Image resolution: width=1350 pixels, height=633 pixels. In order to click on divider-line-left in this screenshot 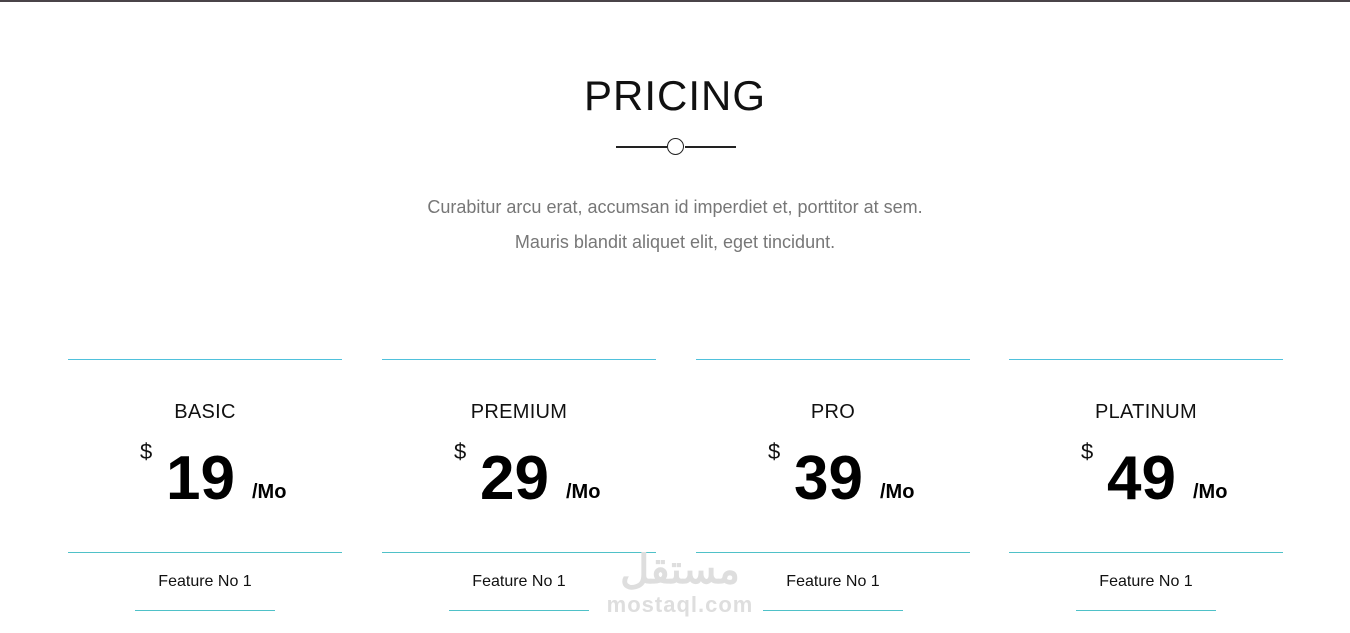, I will do `click(641, 147)`.